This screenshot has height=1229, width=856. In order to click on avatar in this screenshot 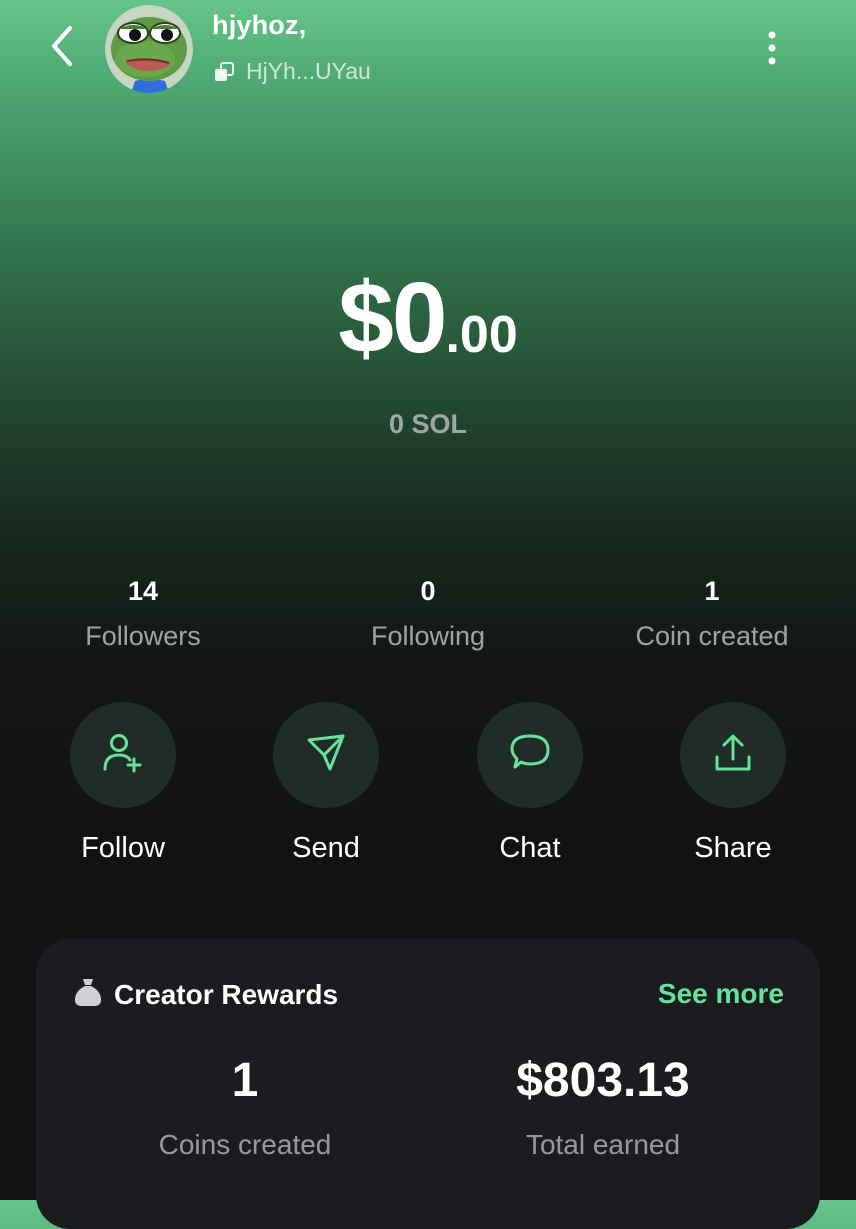, I will do `click(149, 49)`.